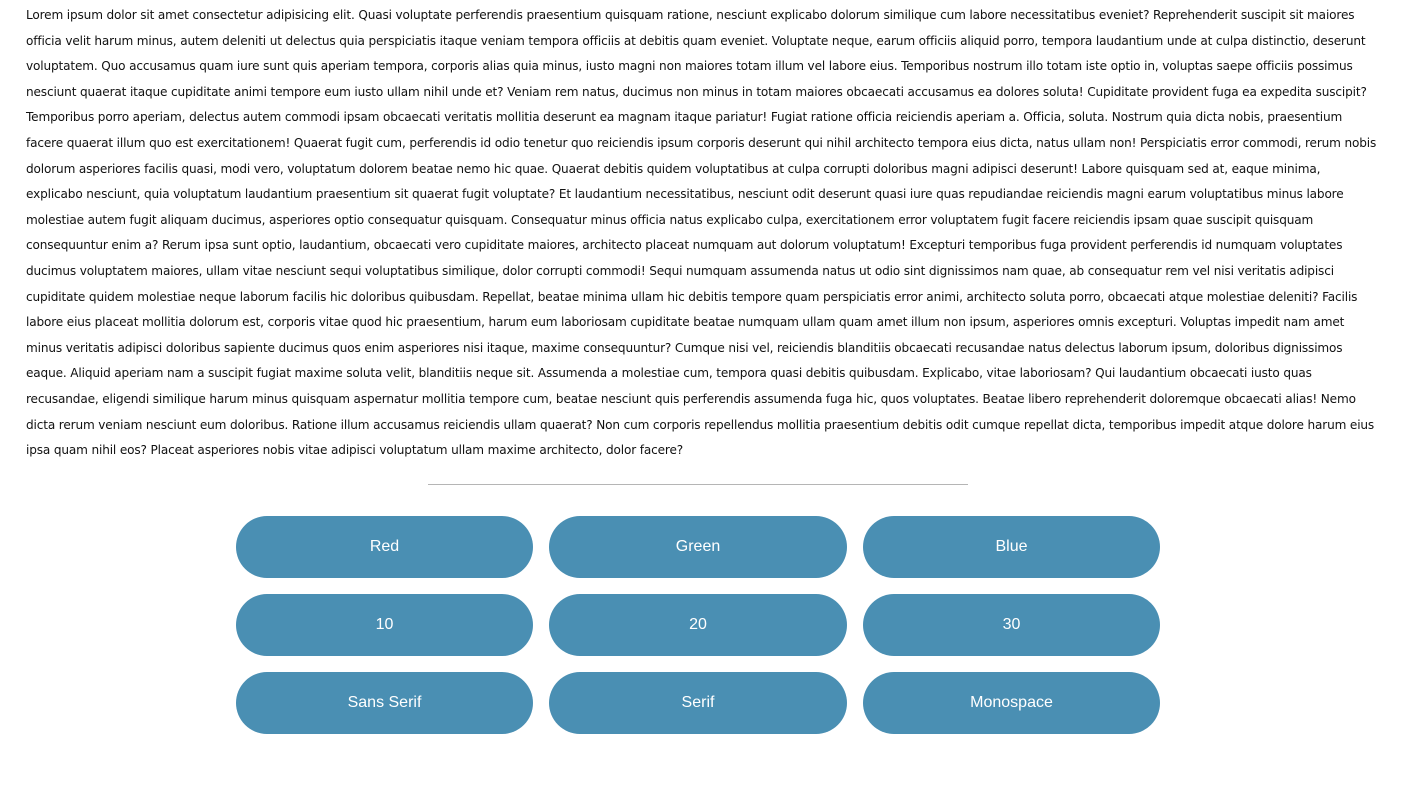 The image size is (1405, 789). What do you see at coordinates (698, 484) in the screenshot?
I see `divider` at bounding box center [698, 484].